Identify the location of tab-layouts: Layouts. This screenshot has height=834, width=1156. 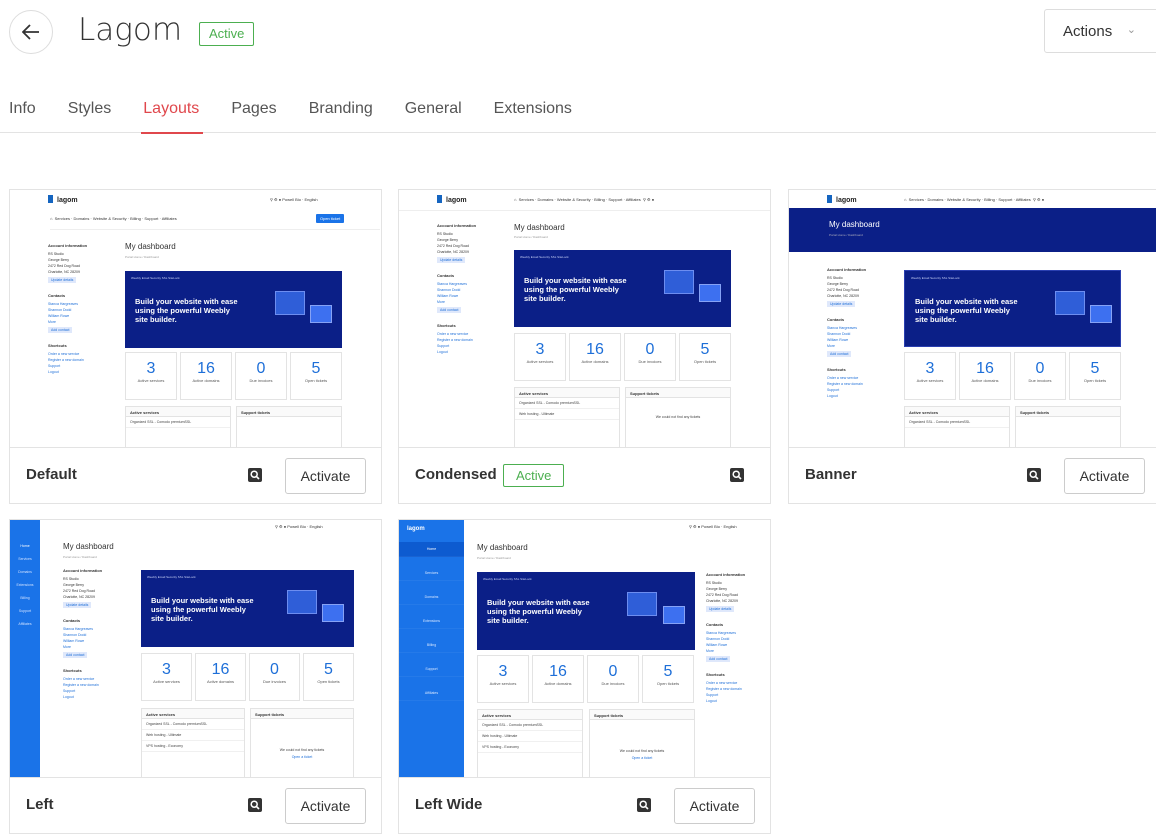
(172, 111).